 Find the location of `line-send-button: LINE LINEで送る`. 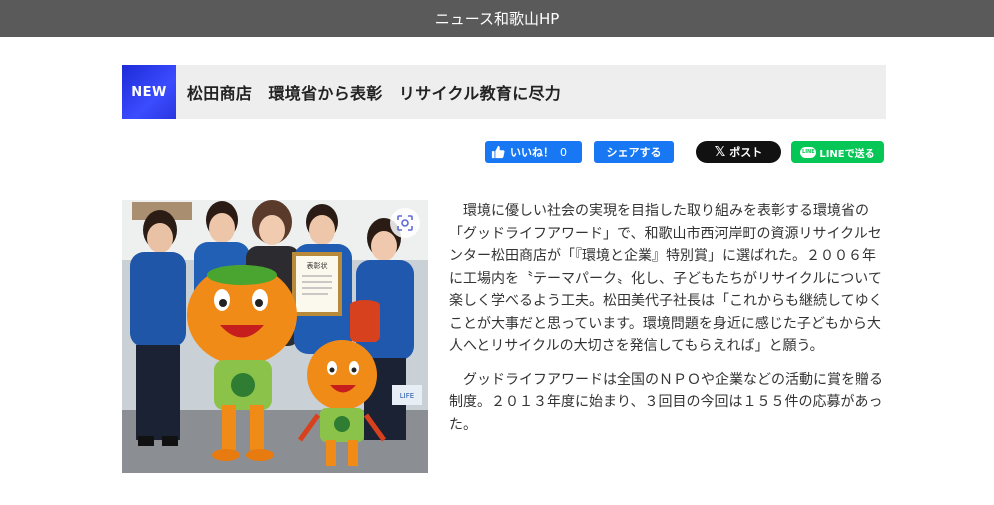

line-send-button: LINE LINEで送る is located at coordinates (837, 152).